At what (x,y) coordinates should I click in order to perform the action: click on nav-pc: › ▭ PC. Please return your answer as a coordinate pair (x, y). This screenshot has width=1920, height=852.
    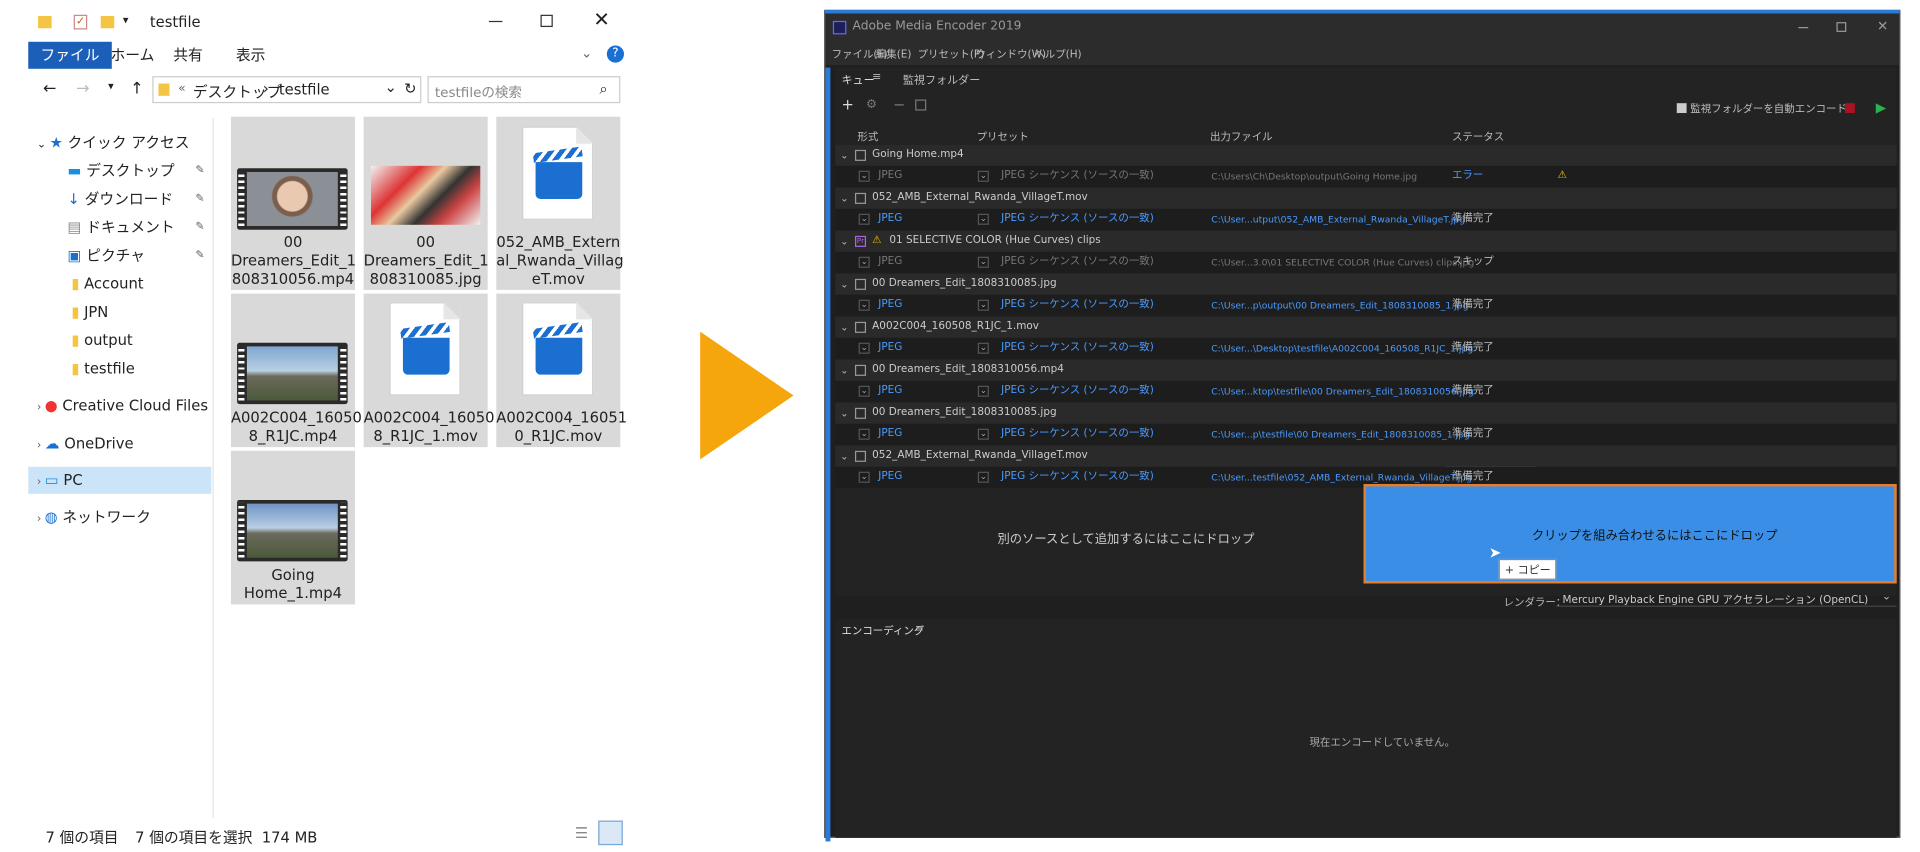
    Looking at the image, I should click on (120, 480).